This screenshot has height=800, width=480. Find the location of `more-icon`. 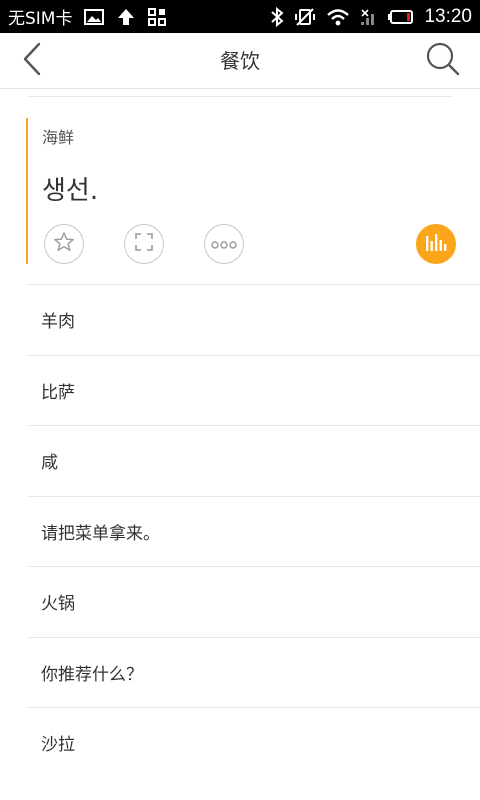

more-icon is located at coordinates (224, 244).